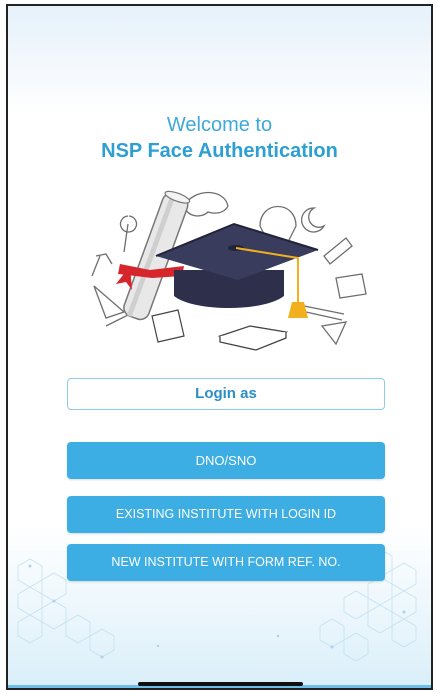 The image size is (441, 696). Describe the element at coordinates (219, 151) in the screenshot. I see `app-title: NSP Face Authentication` at that location.